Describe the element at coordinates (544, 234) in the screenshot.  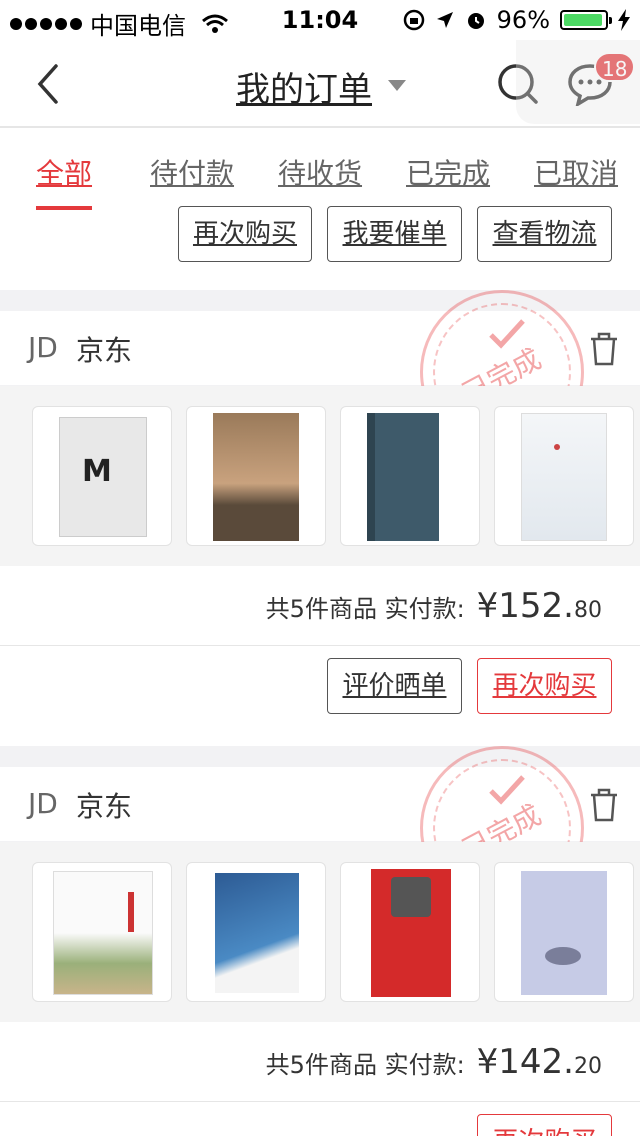
I see `track-logistics-button: 查看物流` at that location.